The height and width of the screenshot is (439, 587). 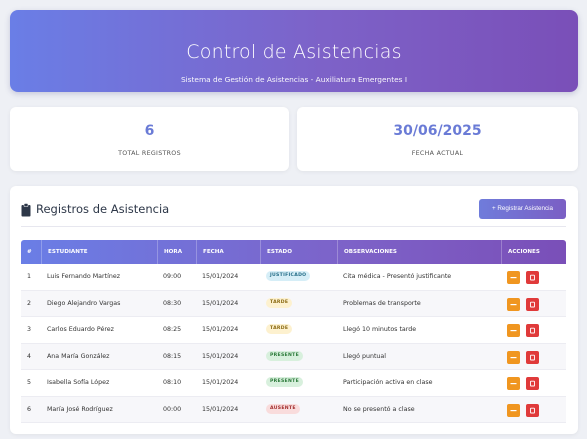 I want to click on col-header-num: #, so click(x=29, y=252).